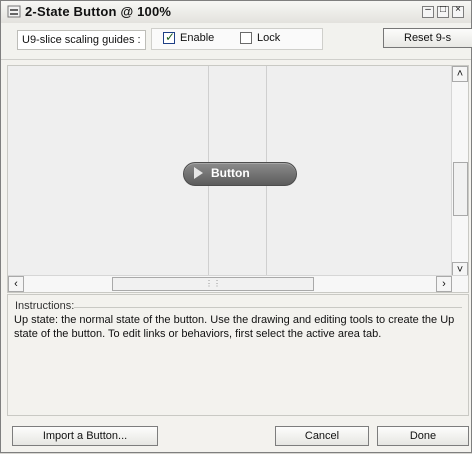 The width and height of the screenshot is (472, 454). What do you see at coordinates (198, 173) in the screenshot?
I see `play-icon` at bounding box center [198, 173].